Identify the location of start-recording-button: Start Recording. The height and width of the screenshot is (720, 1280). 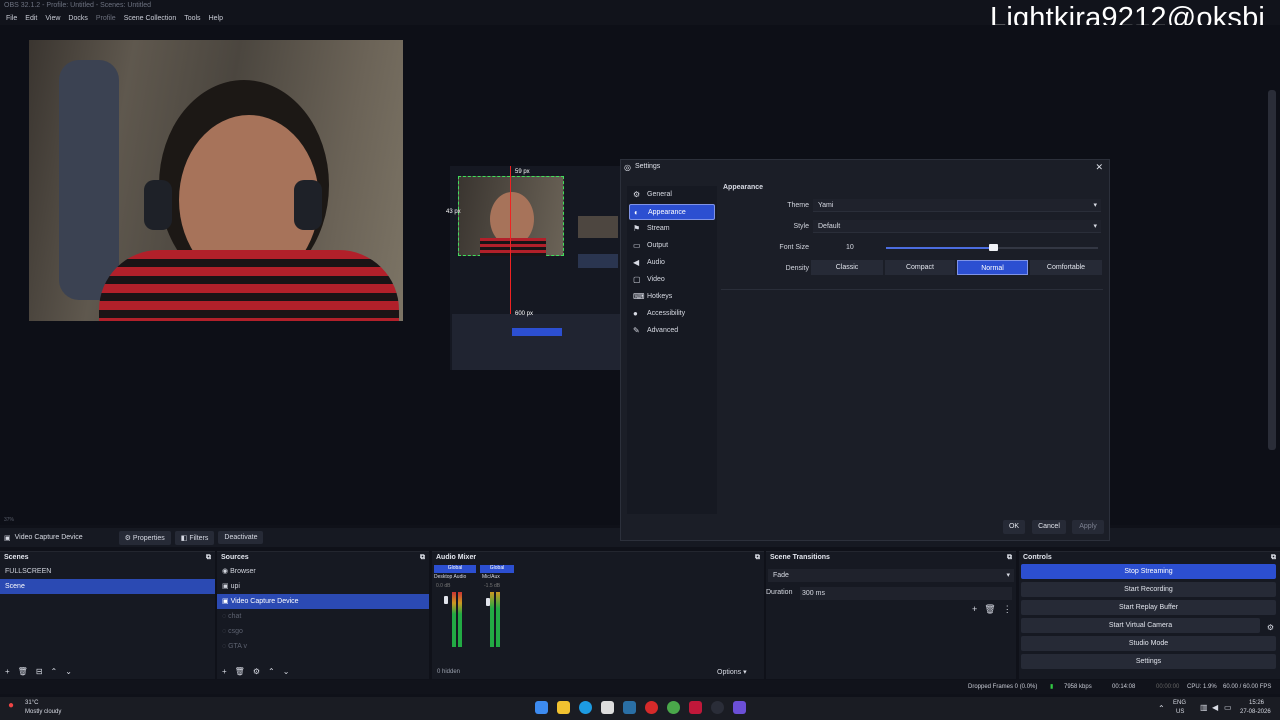
(1148, 589).